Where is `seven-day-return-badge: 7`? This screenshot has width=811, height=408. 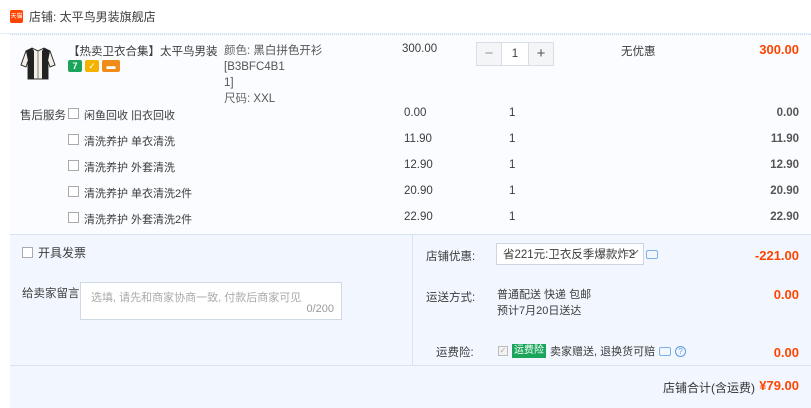
seven-day-return-badge: 7 is located at coordinates (75, 66).